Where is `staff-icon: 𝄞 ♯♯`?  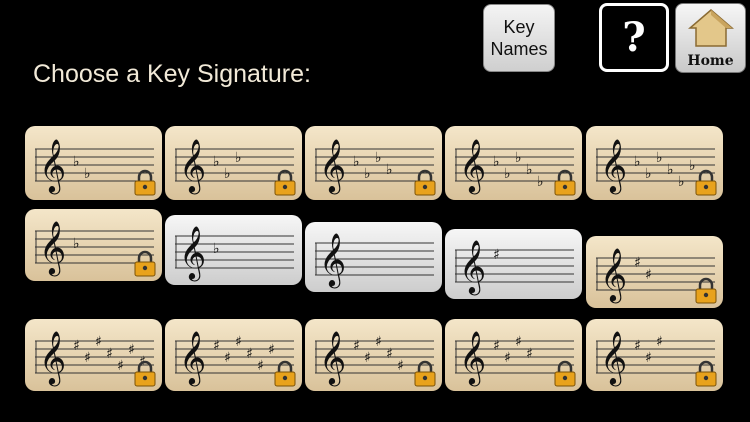 staff-icon: 𝄞 ♯♯ is located at coordinates (656, 275).